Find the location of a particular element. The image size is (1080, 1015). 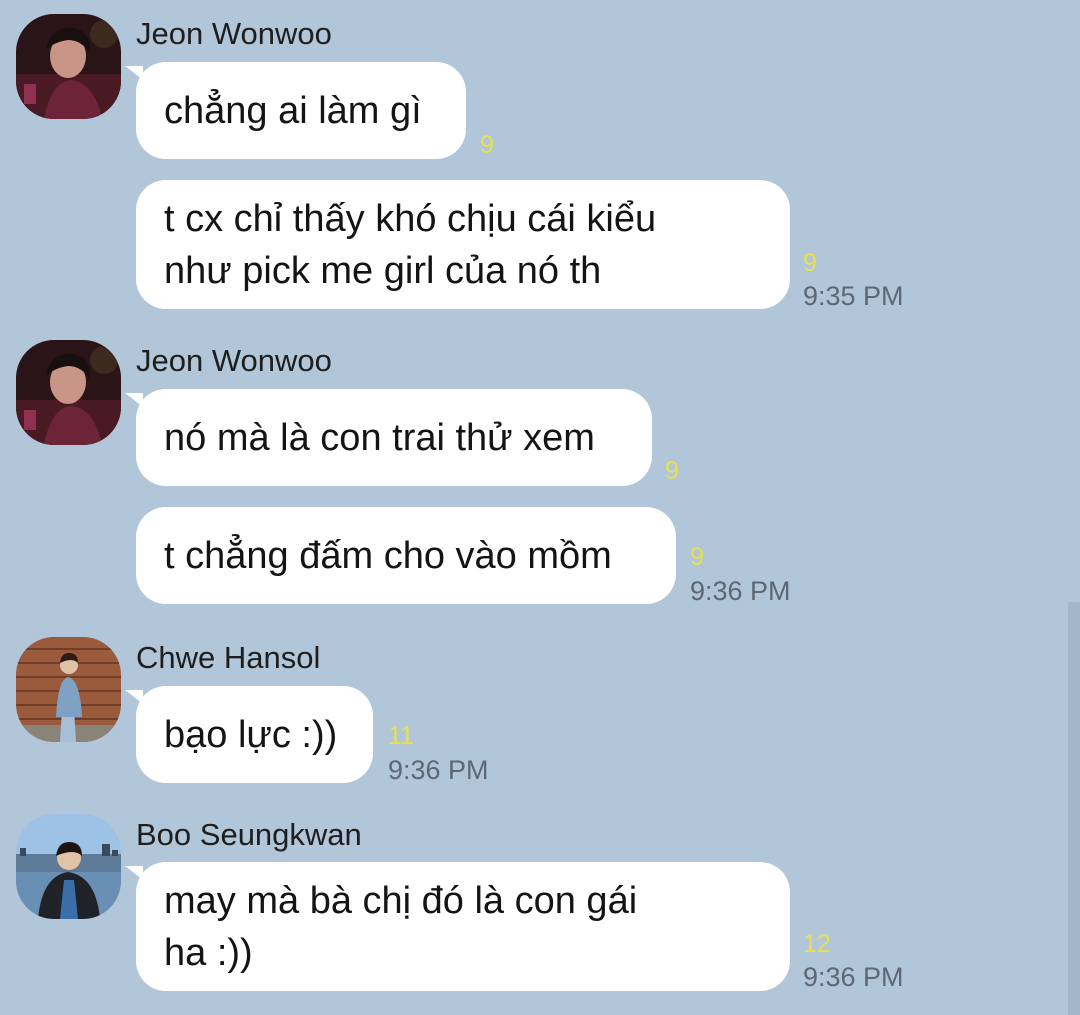

sender-name: Chwe Hansol is located at coordinates (228, 657).